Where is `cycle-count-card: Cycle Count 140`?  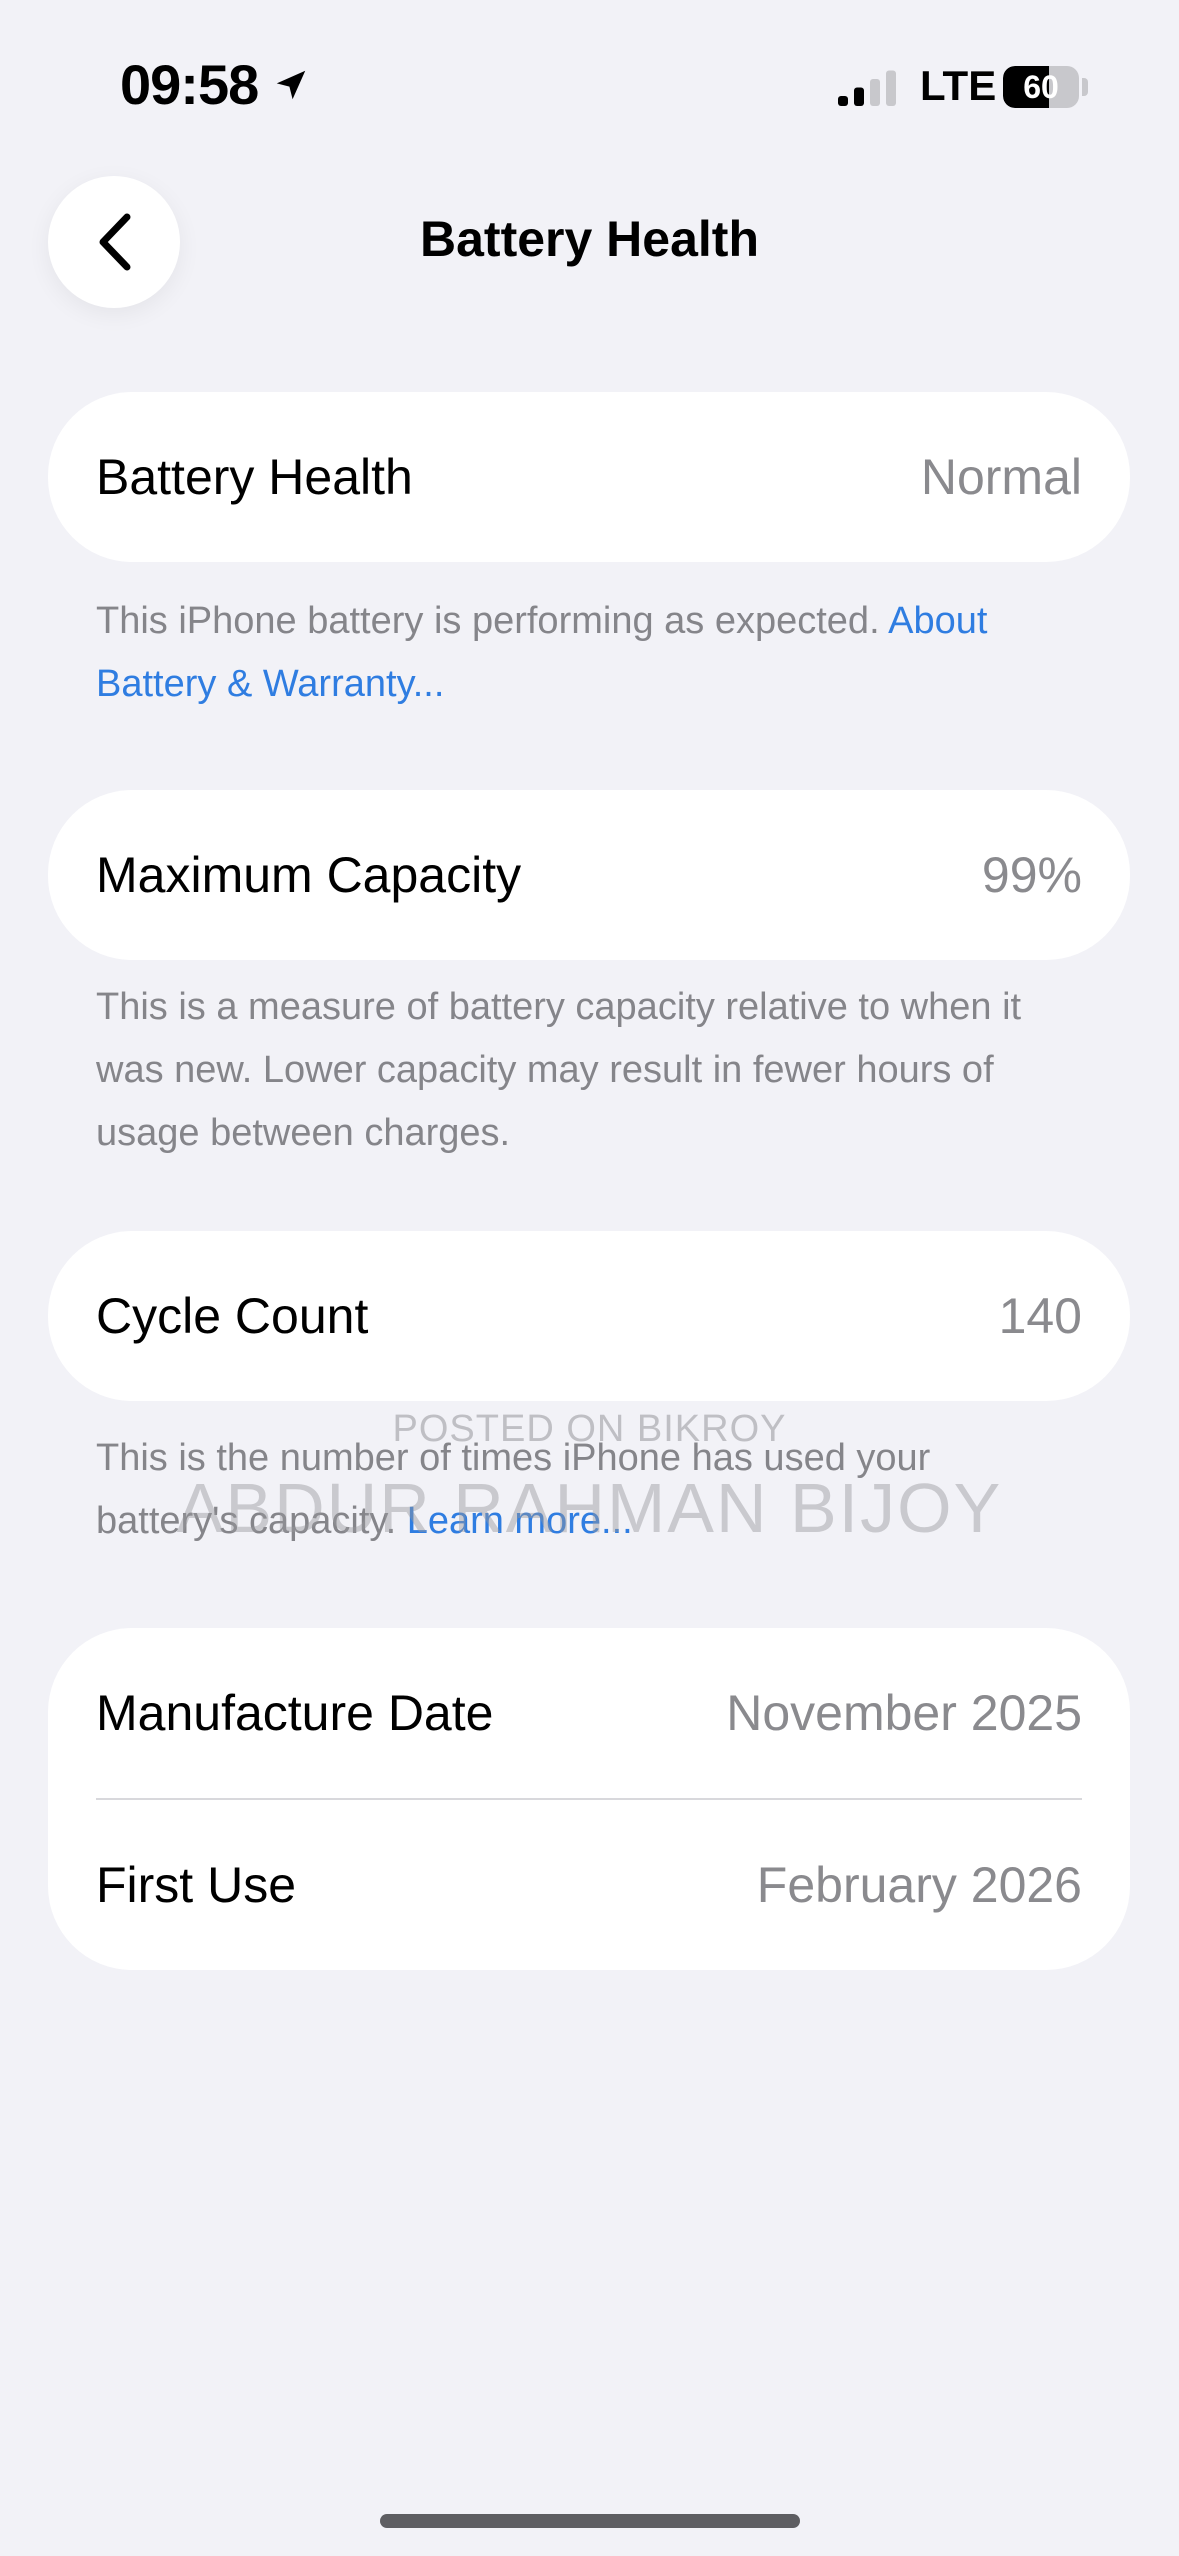
cycle-count-card: Cycle Count 140 is located at coordinates (589, 1316).